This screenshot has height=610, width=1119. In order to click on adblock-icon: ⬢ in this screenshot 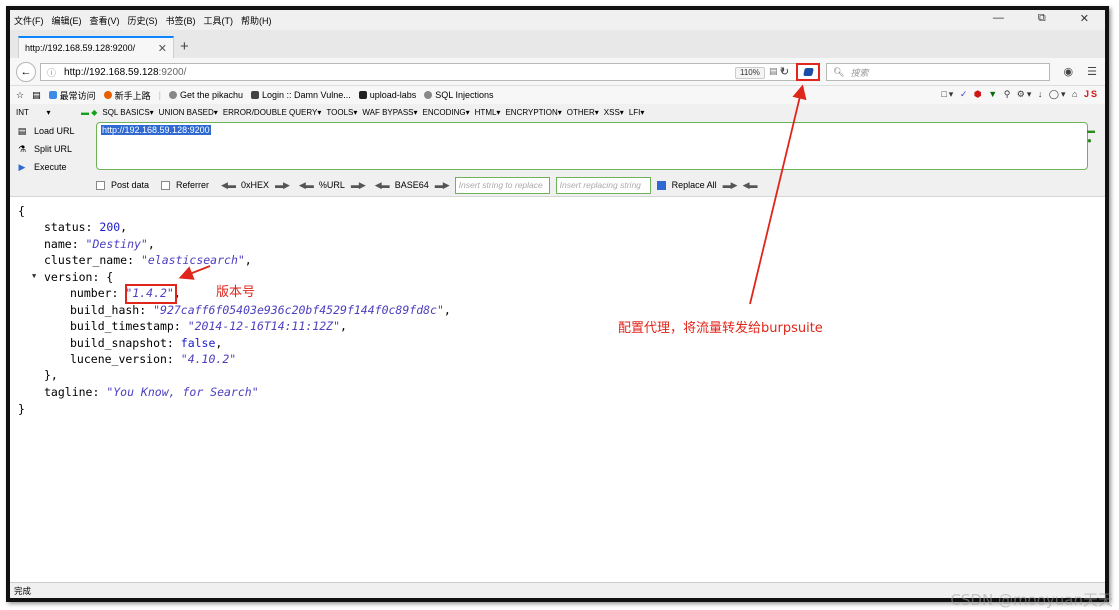, I will do `click(979, 94)`.